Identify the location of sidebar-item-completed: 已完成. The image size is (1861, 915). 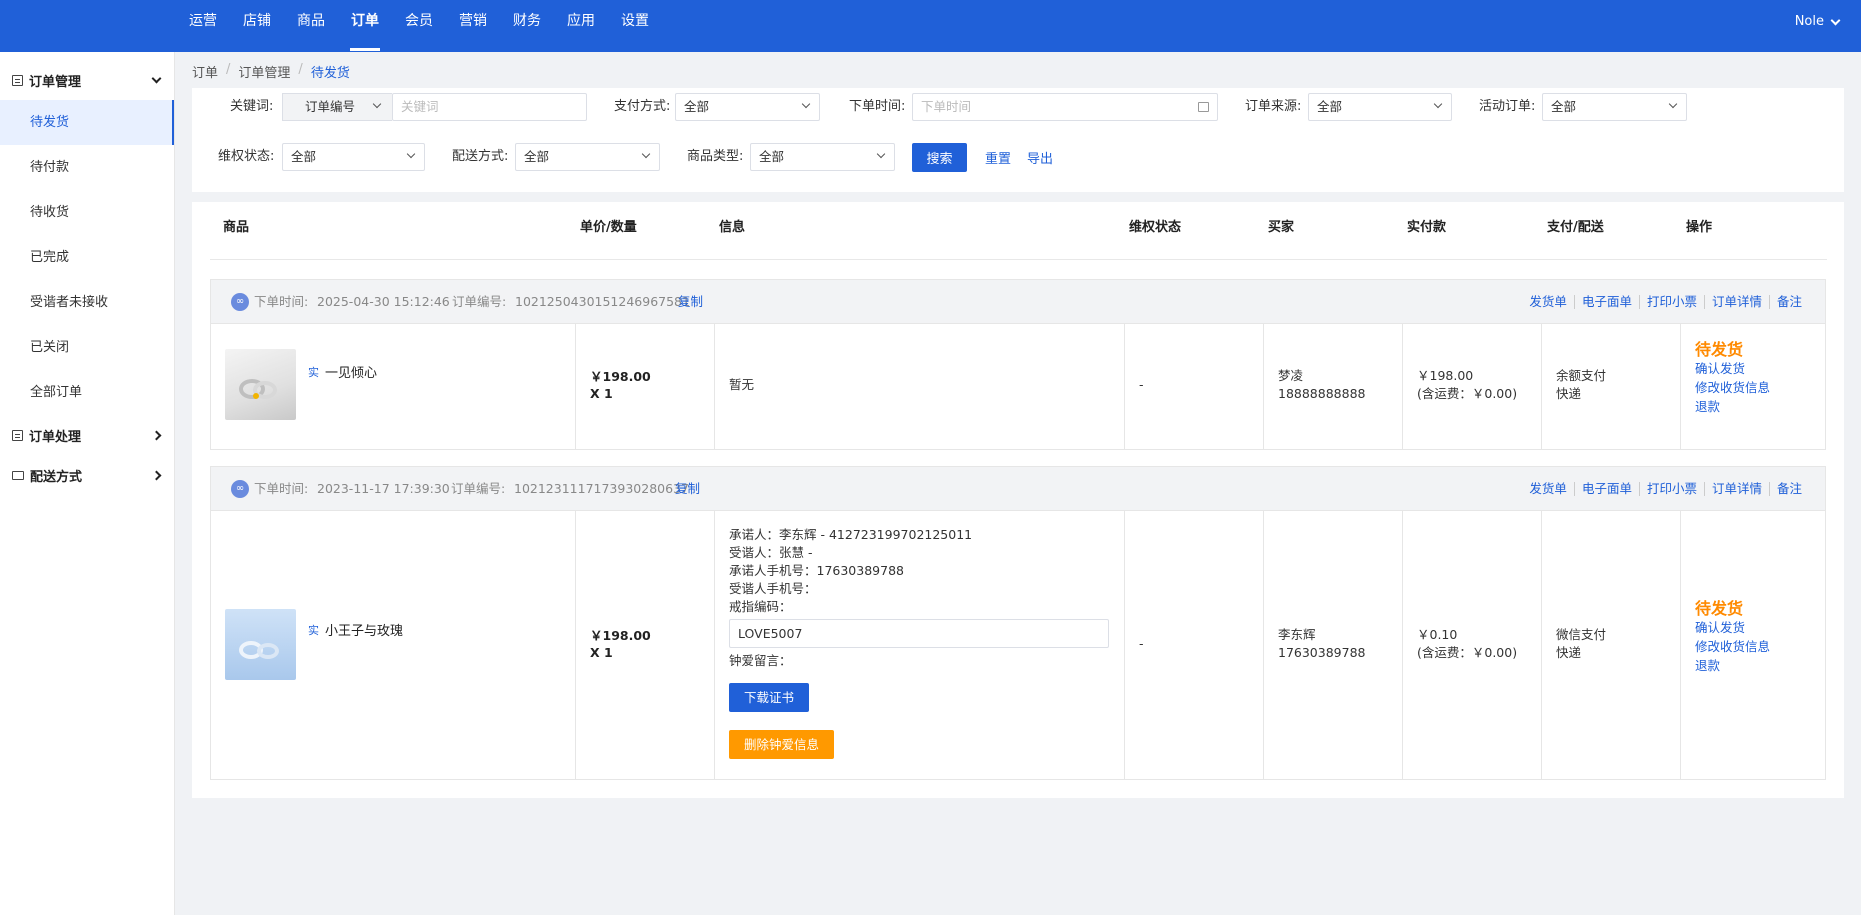
(87, 257).